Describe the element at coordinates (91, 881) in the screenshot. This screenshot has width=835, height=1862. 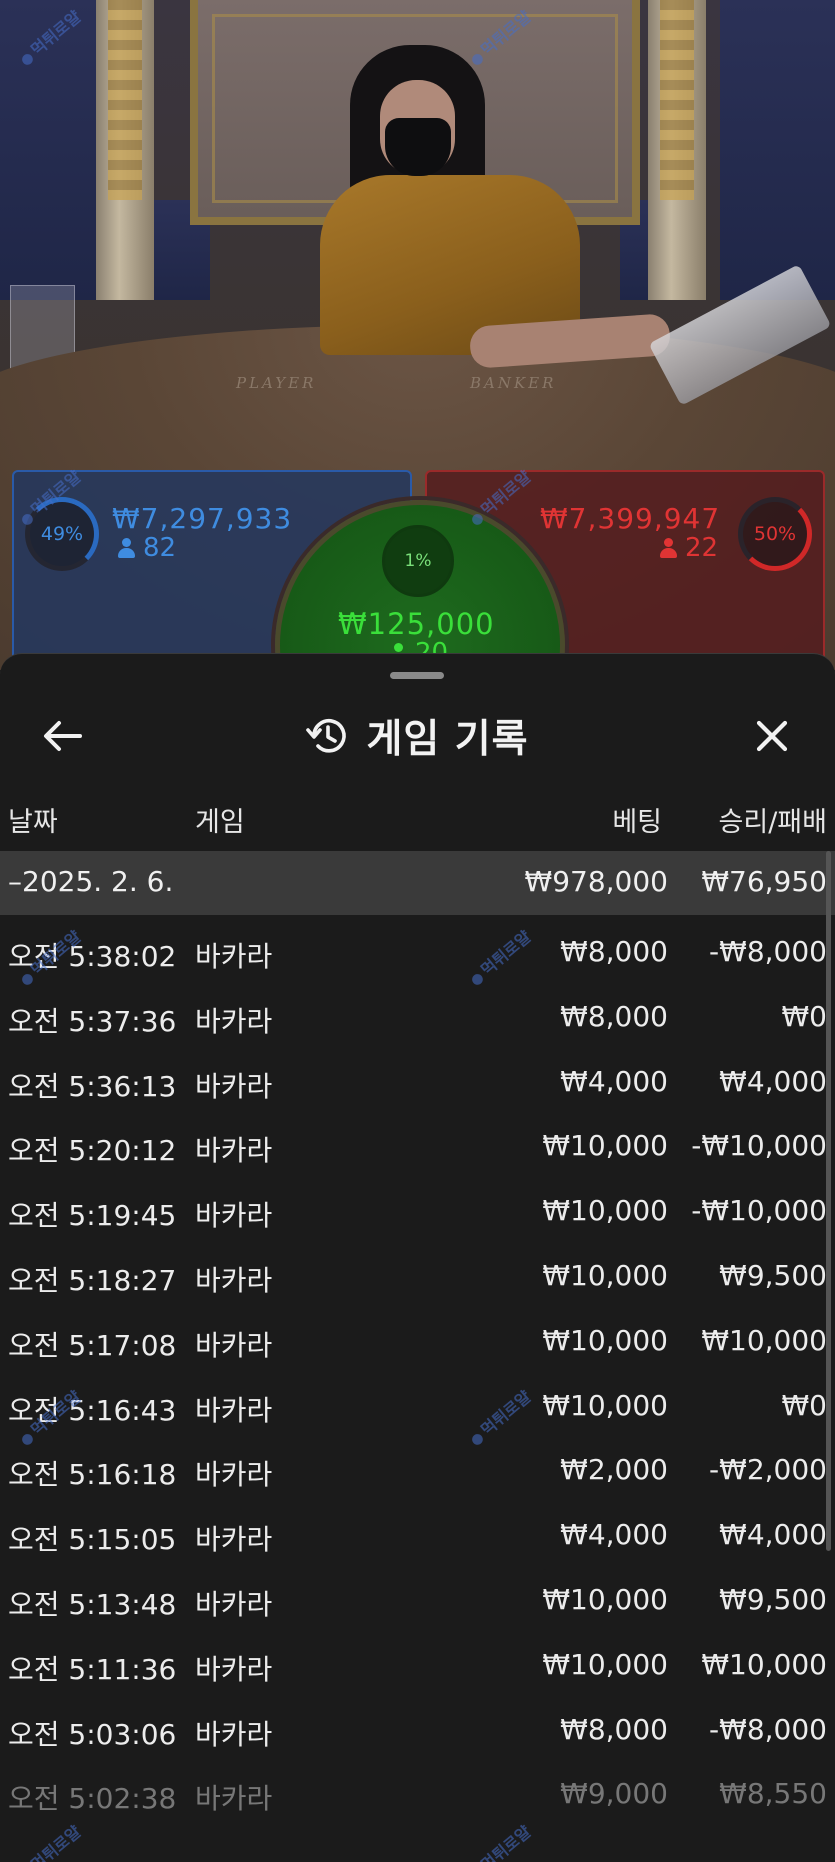
I see `summary-date: –2025. 2. 6.` at that location.